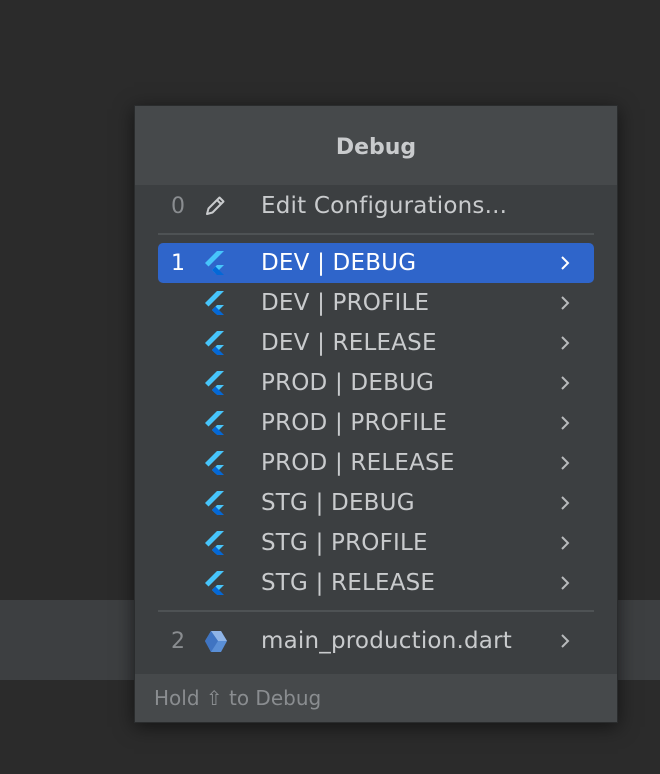  Describe the element at coordinates (215, 206) in the screenshot. I see `pencil-icon` at that location.